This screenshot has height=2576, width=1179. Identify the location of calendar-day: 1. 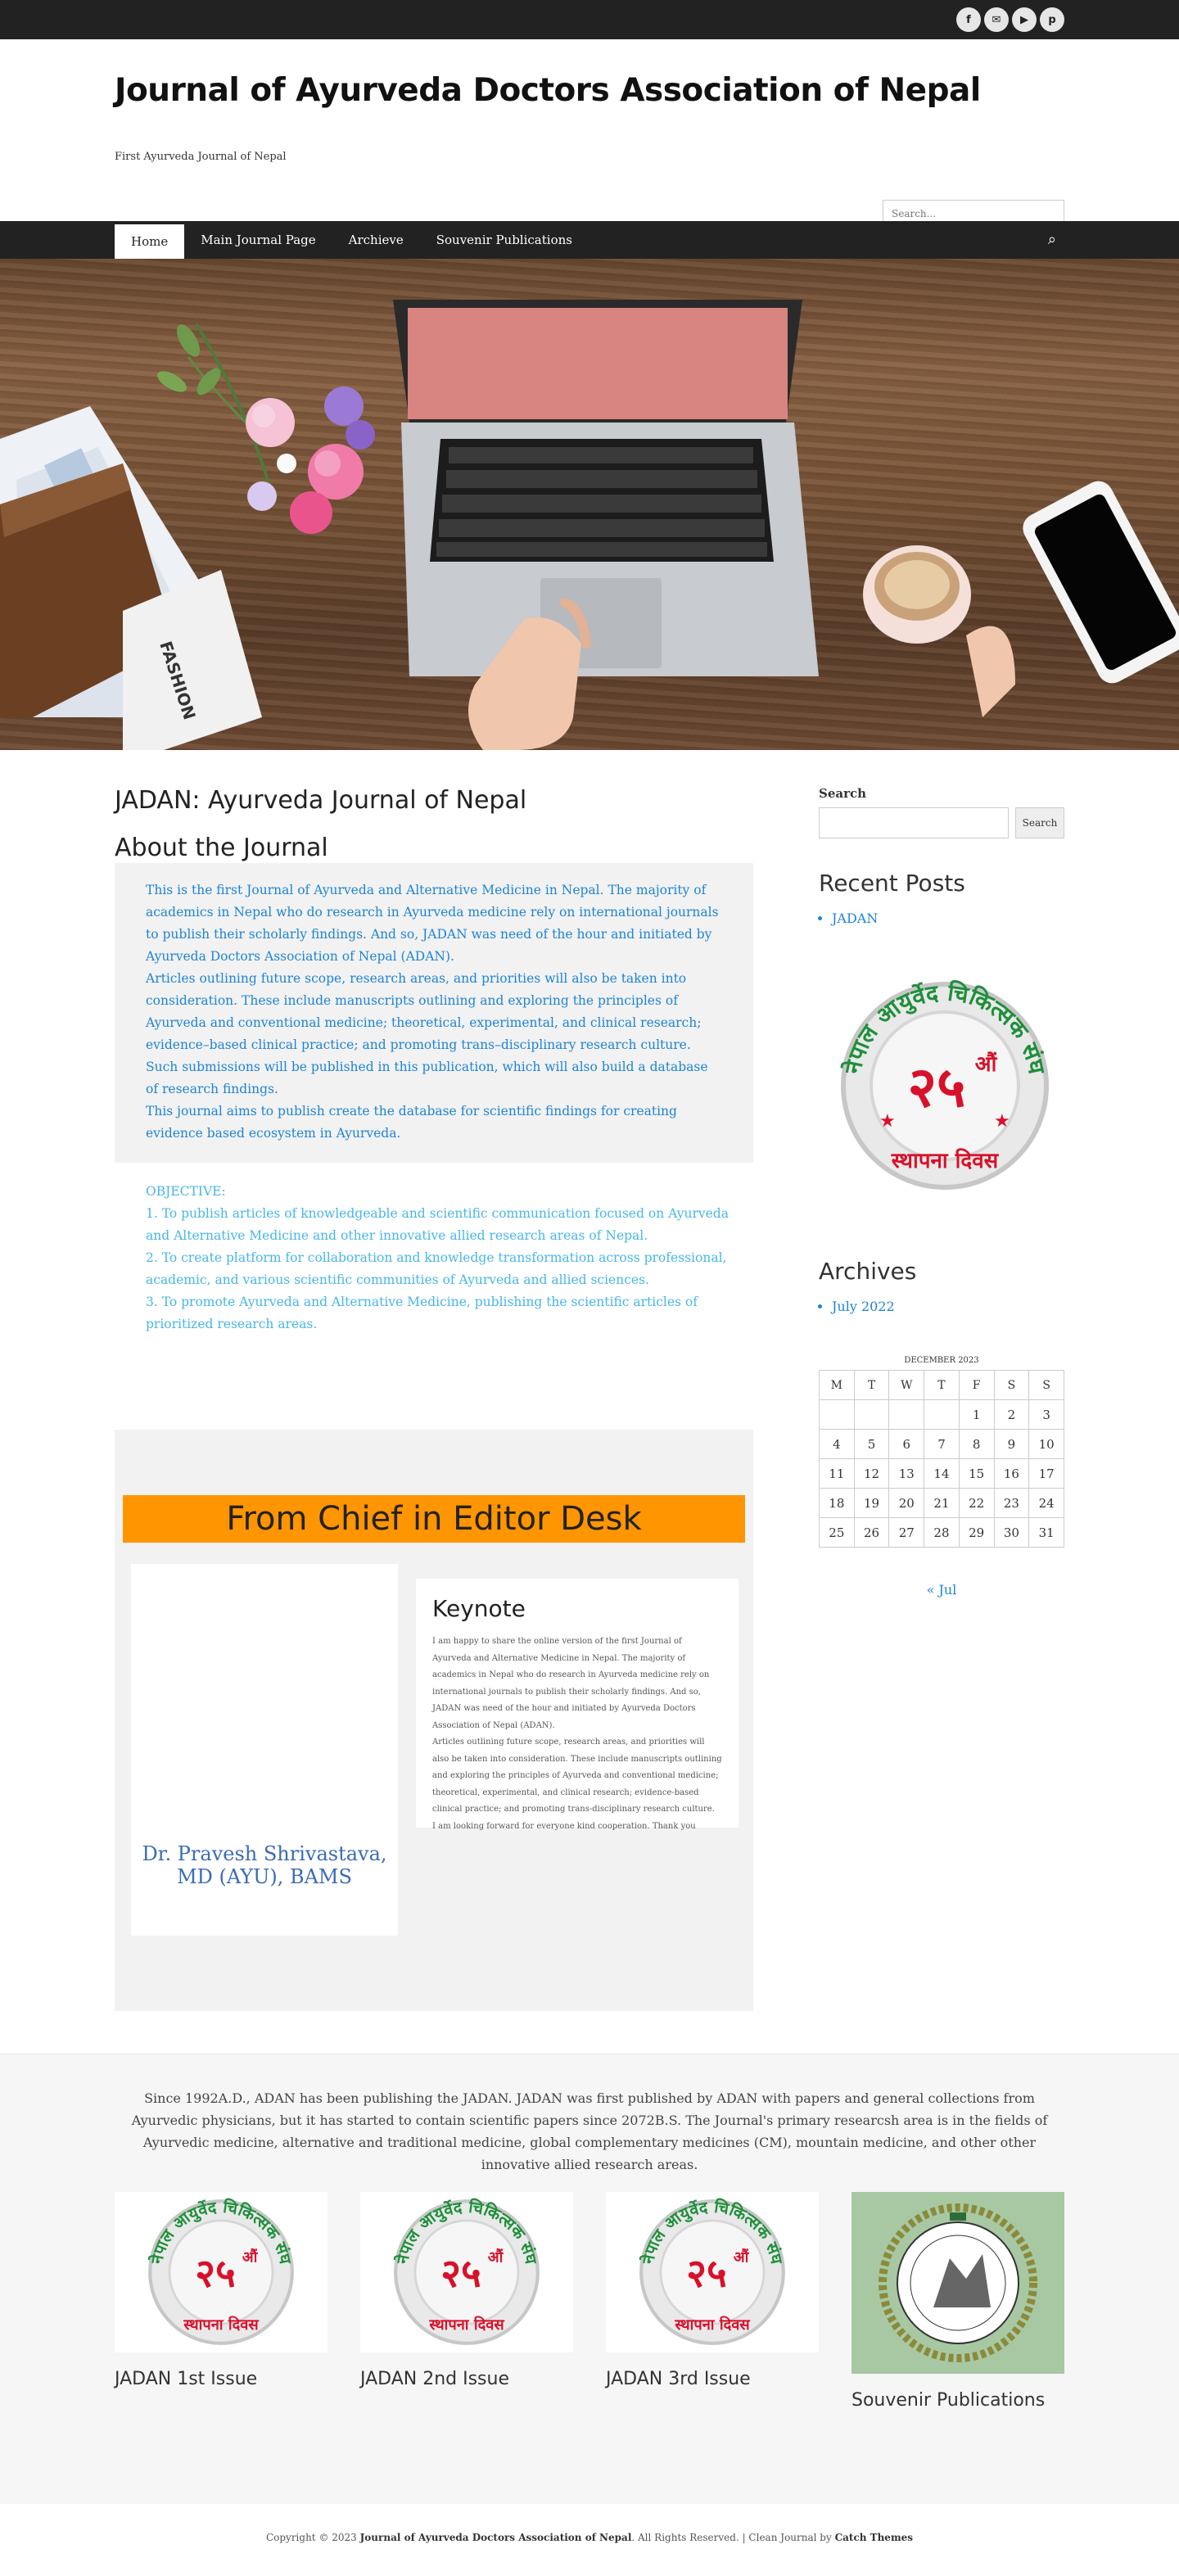
(976, 1414).